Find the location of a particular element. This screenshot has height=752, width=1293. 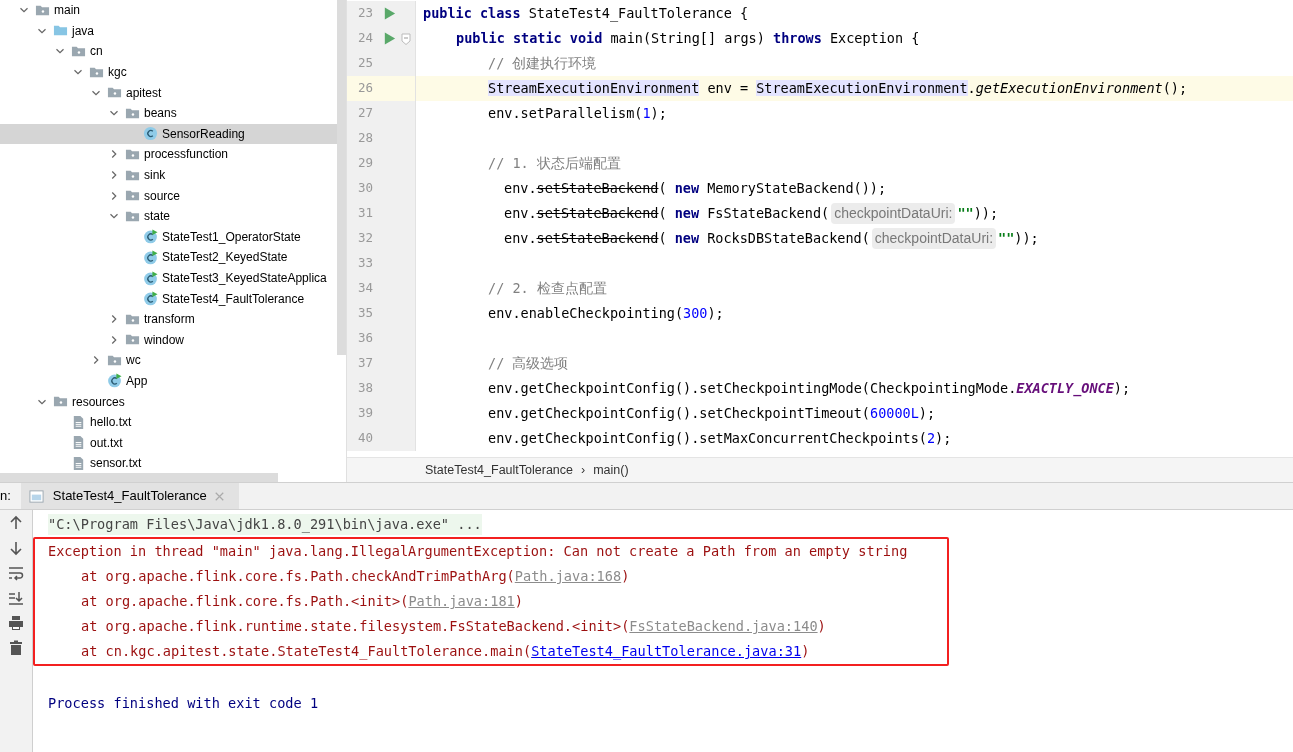

code-text: env.setStateBackend( new MemoryStateBackend()); is located at coordinates (695, 189).